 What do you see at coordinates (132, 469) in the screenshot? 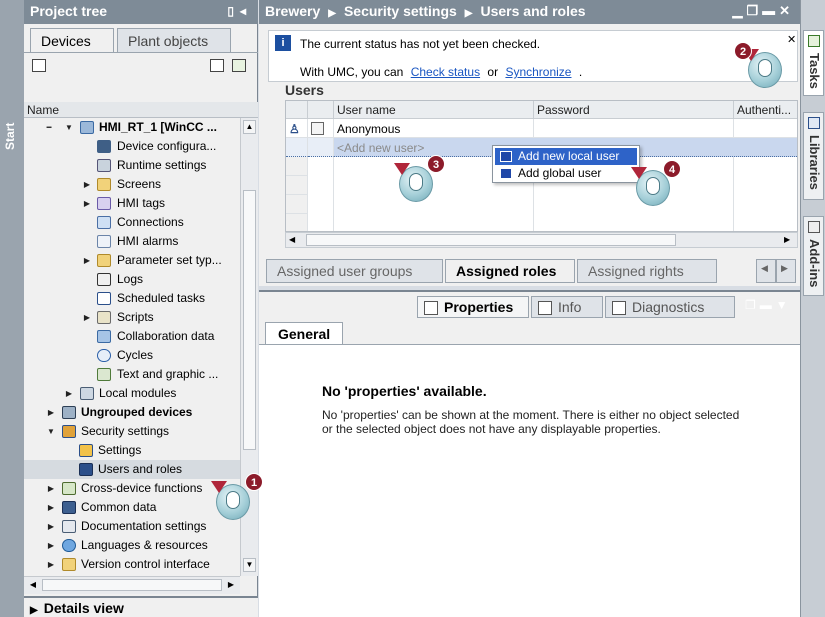
I see `tree-item-users-and-roles: Users and roles` at bounding box center [132, 469].